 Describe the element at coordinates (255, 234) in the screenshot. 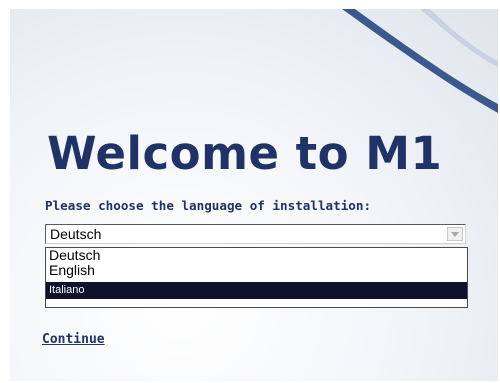

I see `language-select: Deutsch` at that location.